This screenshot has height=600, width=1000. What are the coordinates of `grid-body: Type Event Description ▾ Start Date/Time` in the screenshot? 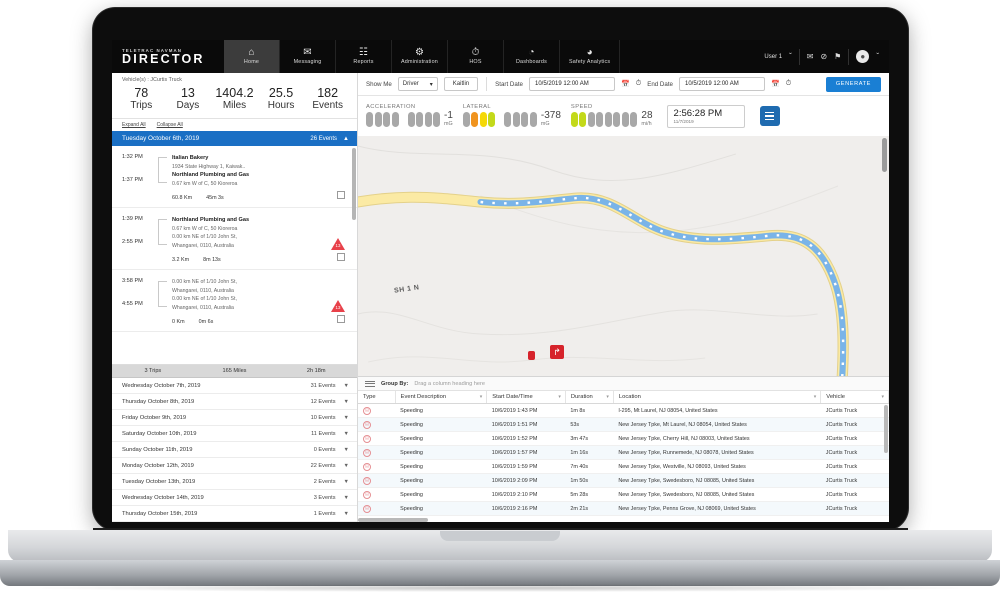 It's located at (623, 456).